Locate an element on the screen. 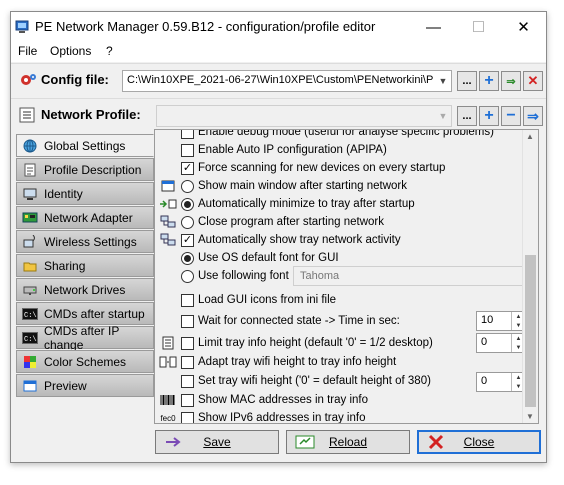 The image size is (564, 485). add-profile-button: + is located at coordinates (489, 116).